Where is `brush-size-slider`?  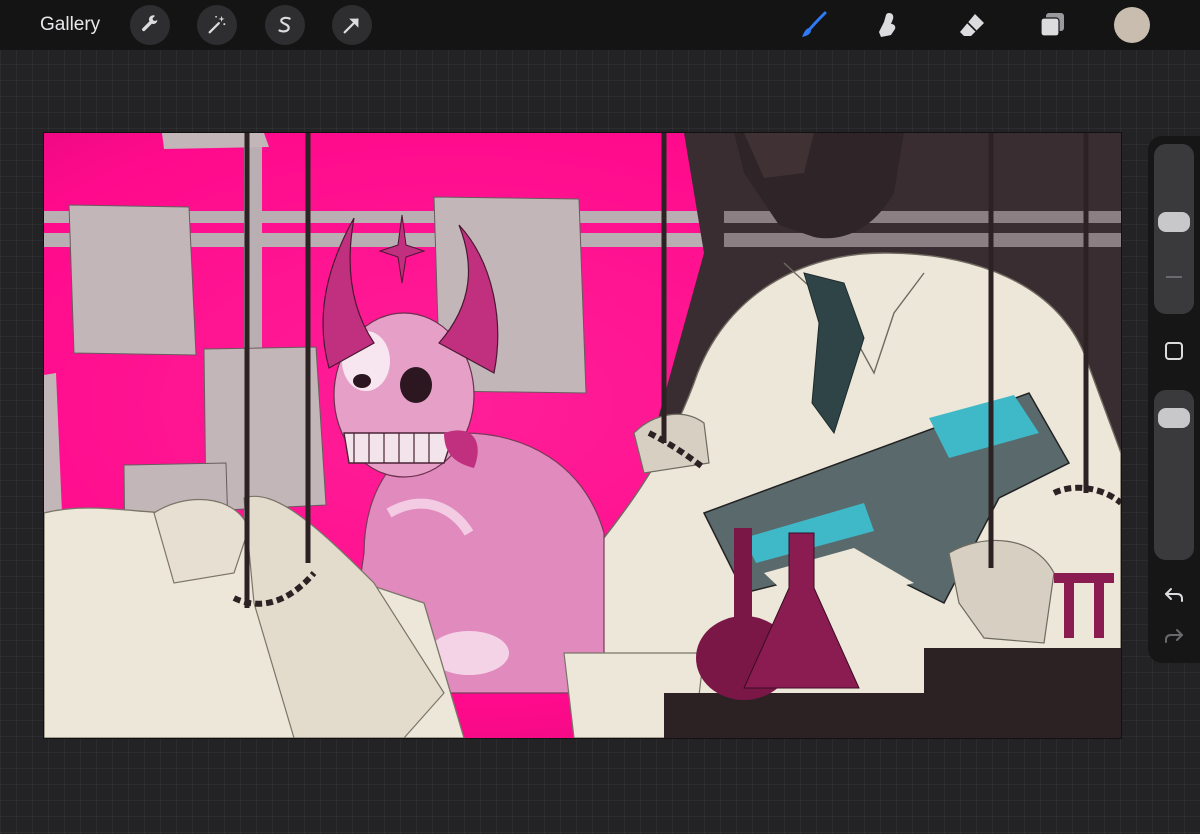 brush-size-slider is located at coordinates (1174, 229).